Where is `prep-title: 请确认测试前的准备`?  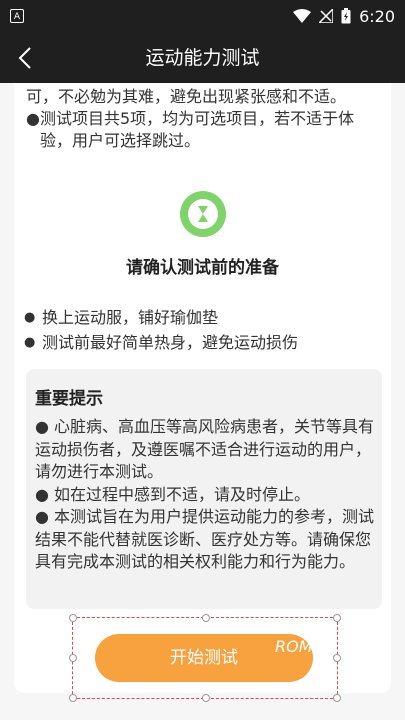 prep-title: 请确认测试前的准备 is located at coordinates (202, 268).